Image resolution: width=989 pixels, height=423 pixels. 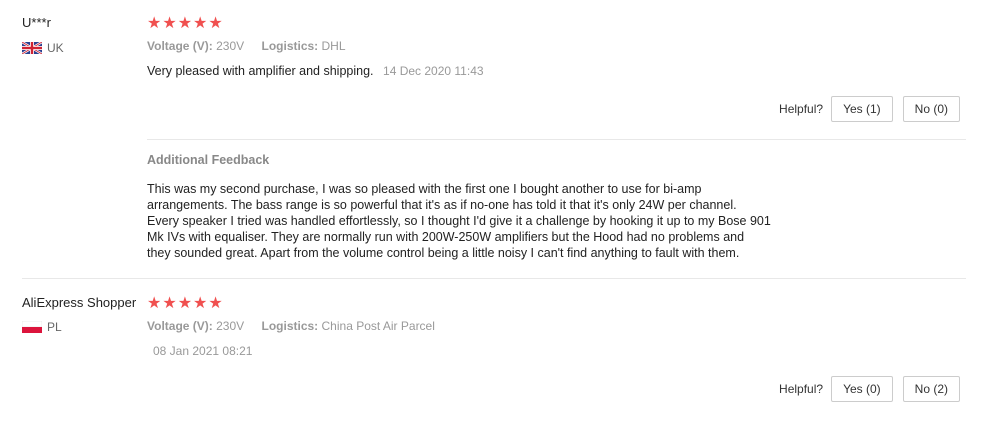 I want to click on section-divider, so click(x=556, y=139).